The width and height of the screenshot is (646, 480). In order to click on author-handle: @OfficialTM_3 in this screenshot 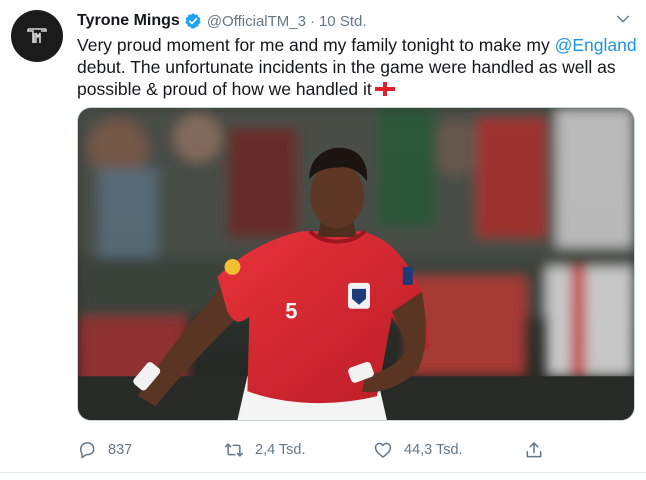, I will do `click(256, 21)`.